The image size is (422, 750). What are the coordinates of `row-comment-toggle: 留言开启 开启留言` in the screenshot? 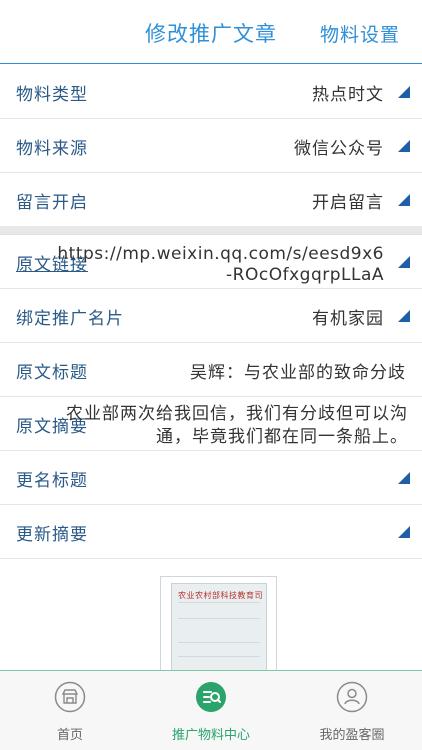 It's located at (211, 200).